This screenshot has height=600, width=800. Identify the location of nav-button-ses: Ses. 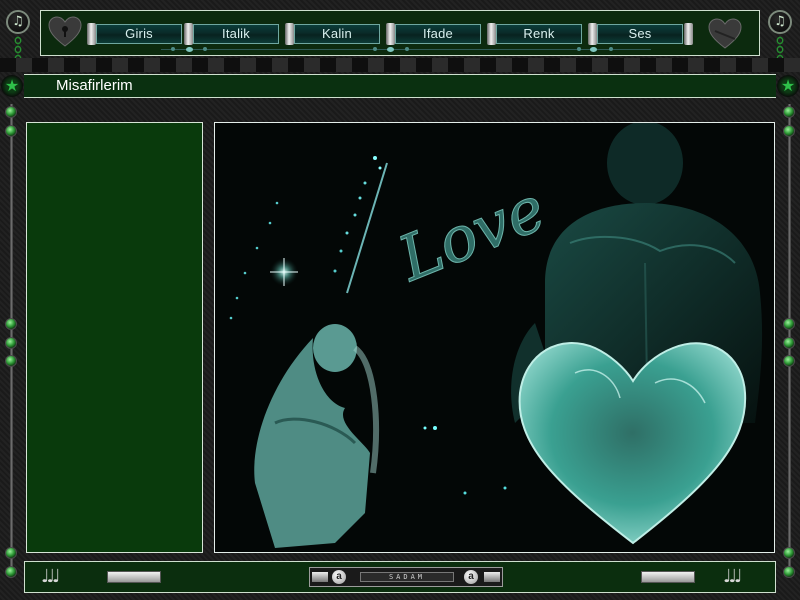
(640, 34).